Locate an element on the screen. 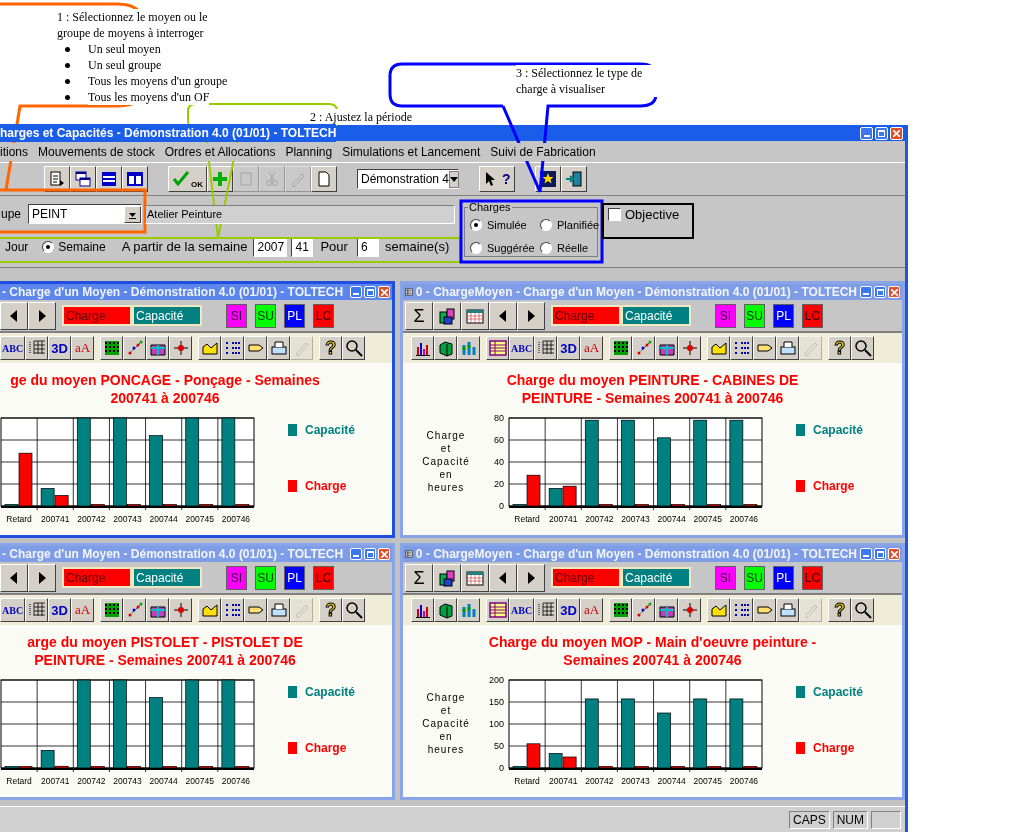 The width and height of the screenshot is (1024, 832). checkbox is located at coordinates (614, 214).